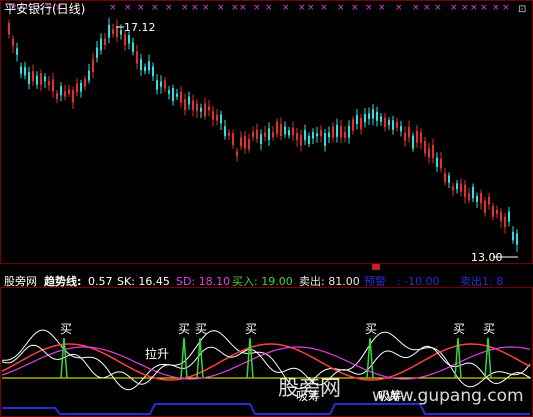  I want to click on alert-value: : -10.00, so click(418, 281).